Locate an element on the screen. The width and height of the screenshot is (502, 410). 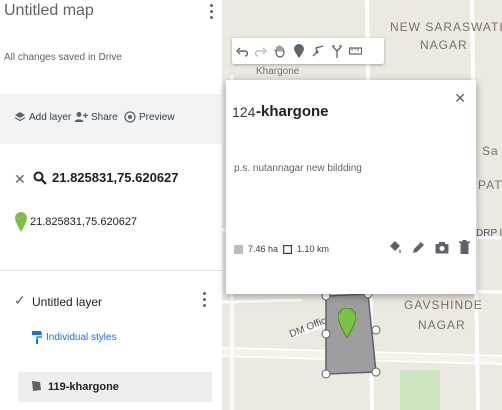
paint-bucket-icon is located at coordinates (395, 247).